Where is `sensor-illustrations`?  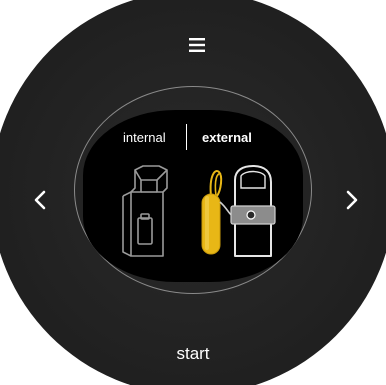 sensor-illustrations is located at coordinates (199, 211).